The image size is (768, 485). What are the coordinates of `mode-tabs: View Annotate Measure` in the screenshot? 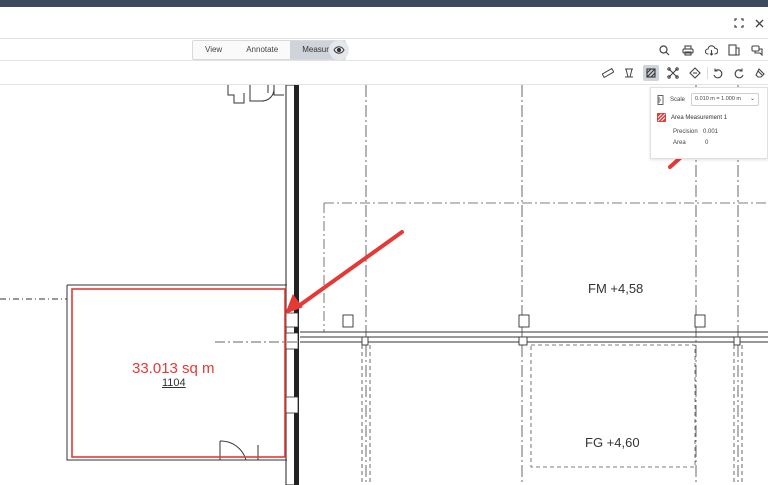 It's located at (269, 50).